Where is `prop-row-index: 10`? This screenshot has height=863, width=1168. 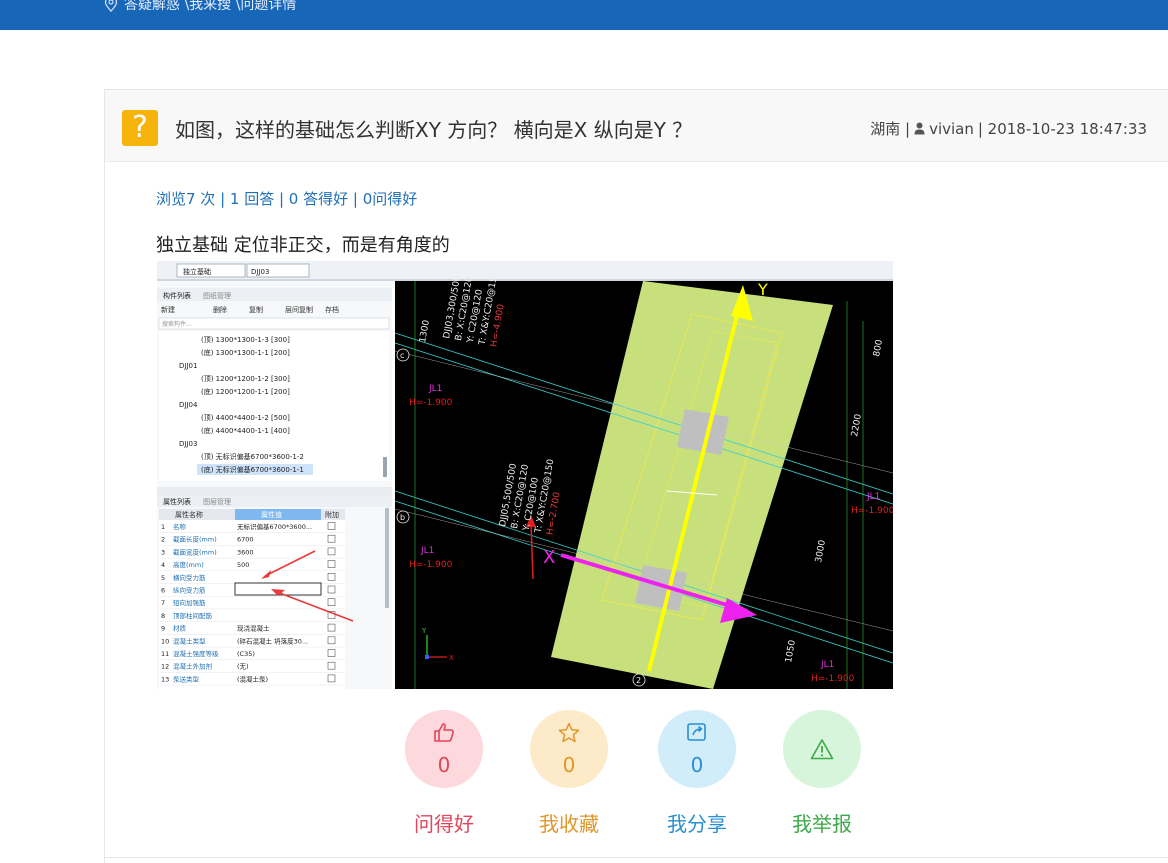
prop-row-index: 10 is located at coordinates (165, 641).